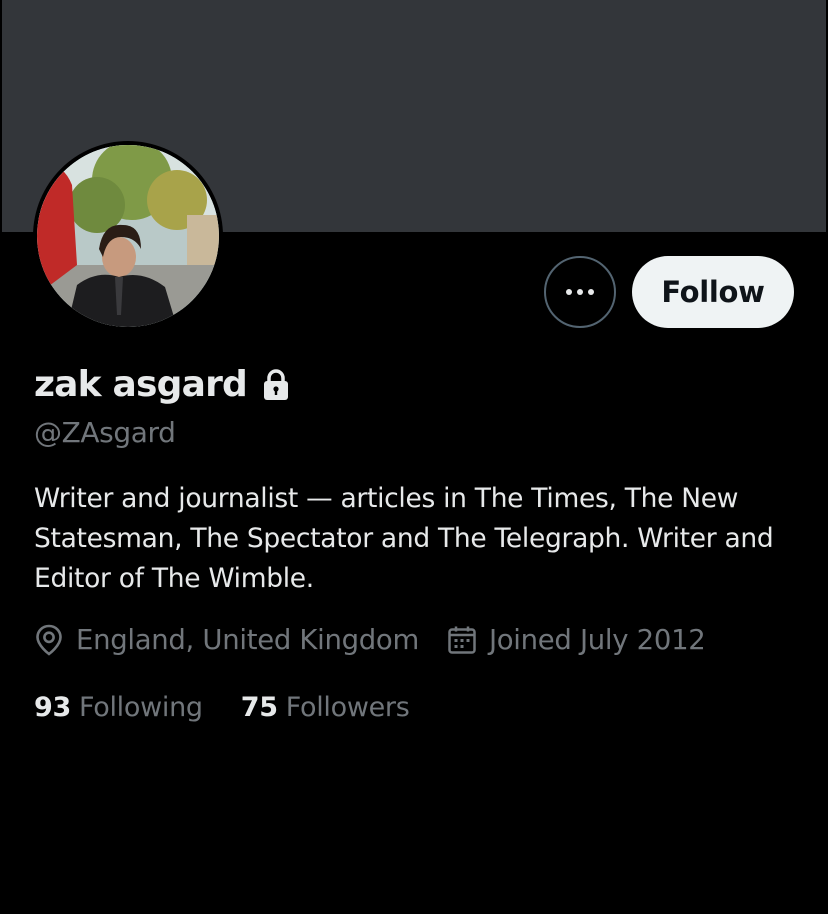 Image resolution: width=828 pixels, height=914 pixels. What do you see at coordinates (247, 640) in the screenshot?
I see `location-text: England, United Kingdom` at bounding box center [247, 640].